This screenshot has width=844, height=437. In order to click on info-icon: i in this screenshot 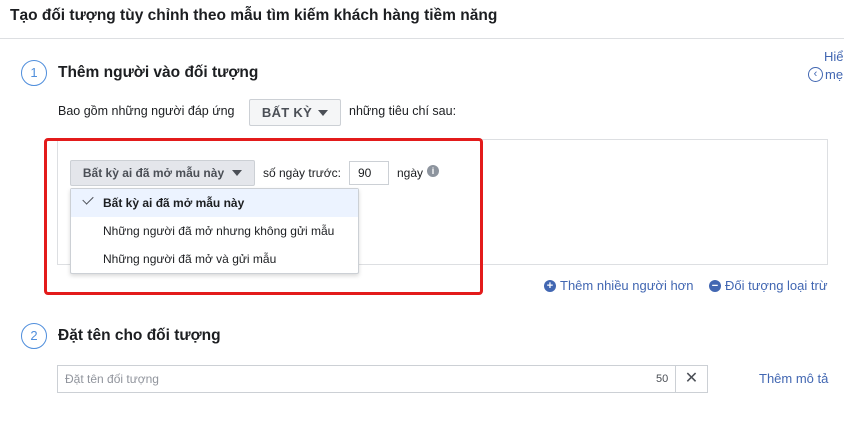, I will do `click(433, 171)`.